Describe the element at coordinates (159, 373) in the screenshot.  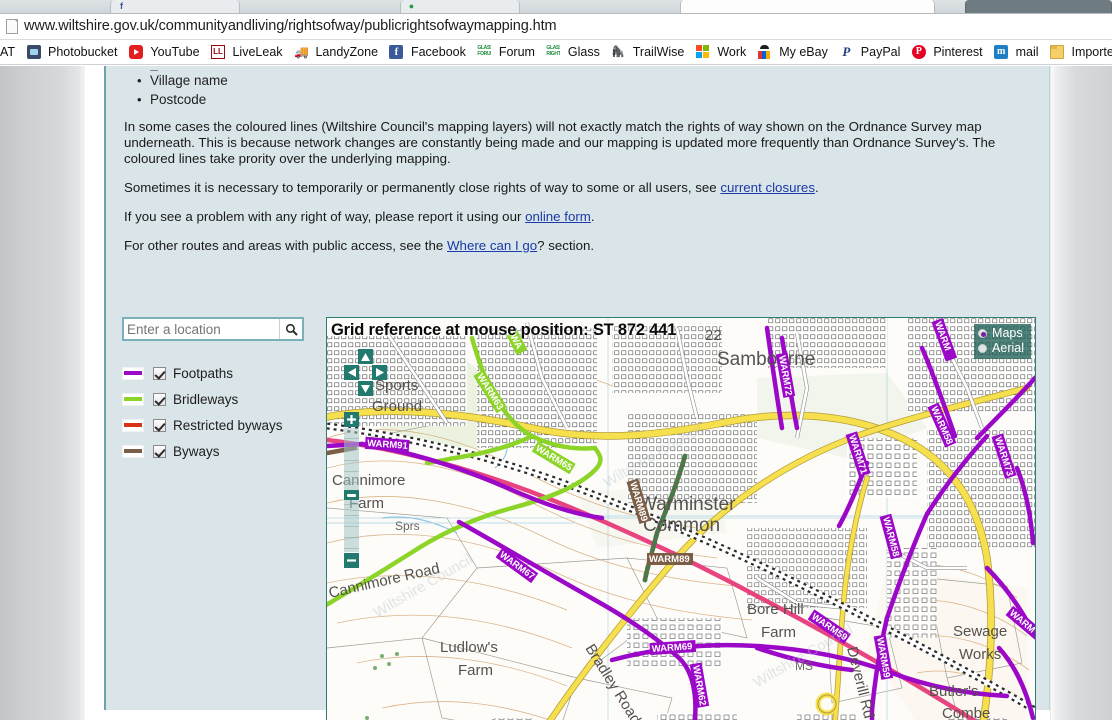
I see `footpaths-checkbox` at that location.